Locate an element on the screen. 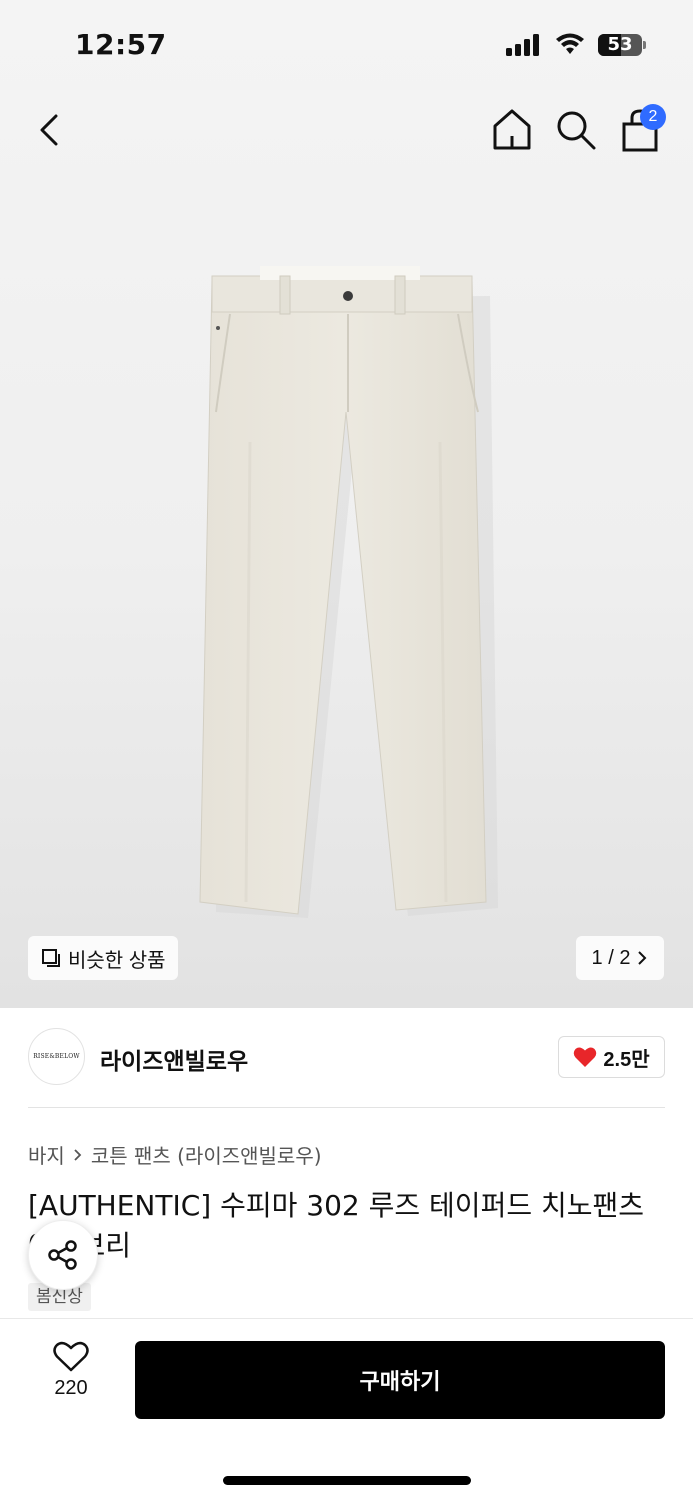  copy-icon is located at coordinates (51, 958).